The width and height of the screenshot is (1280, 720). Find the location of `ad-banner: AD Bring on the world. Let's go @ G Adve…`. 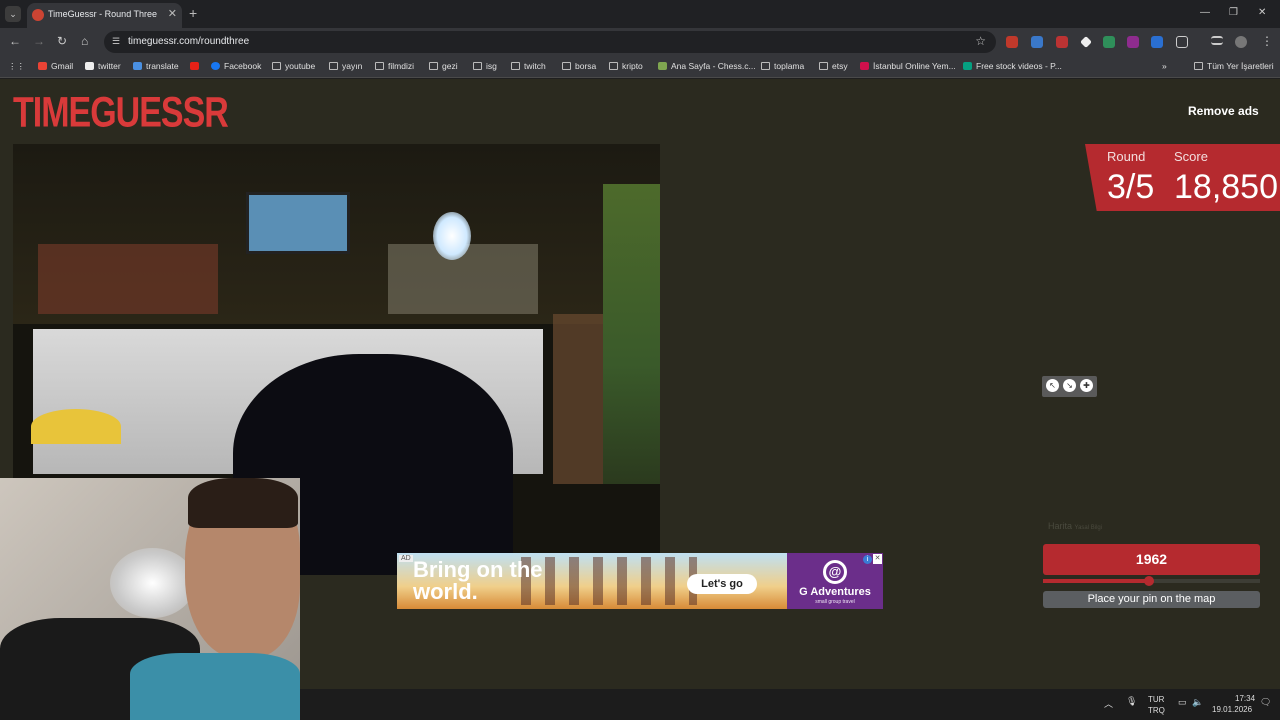

ad-banner: AD Bring on the world. Let's go @ G Adve… is located at coordinates (640, 581).